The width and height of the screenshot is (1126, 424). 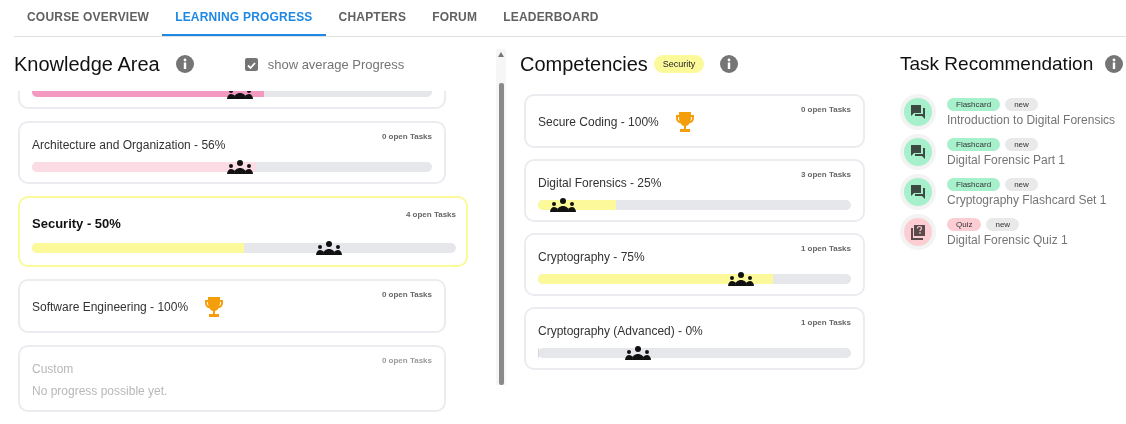 I want to click on card-title: Cryptography - 75%, so click(x=591, y=257).